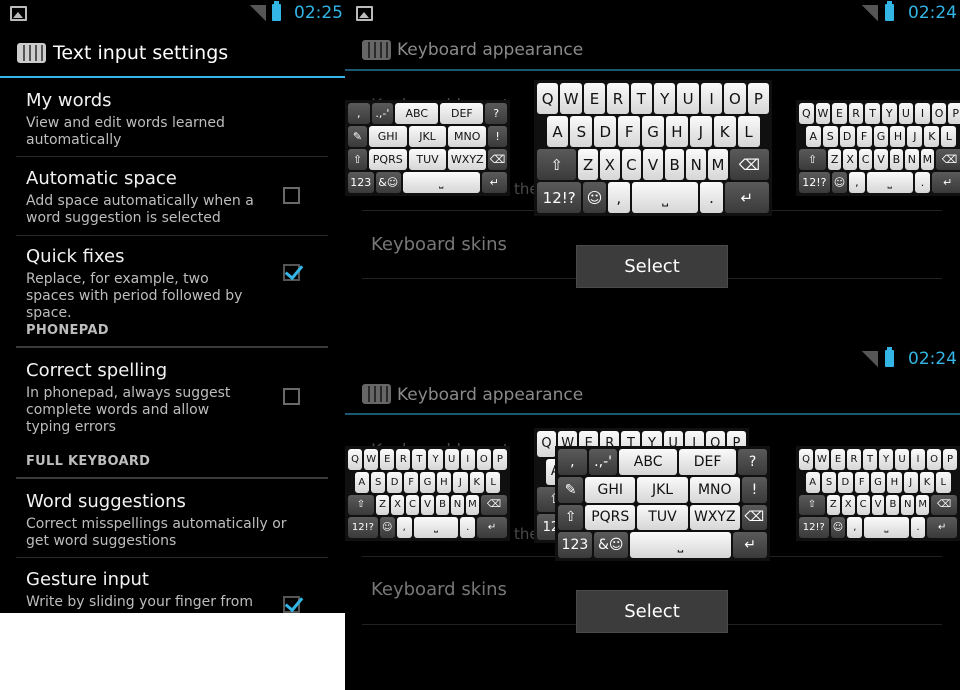 Image resolution: width=960 pixels, height=690 pixels. Describe the element at coordinates (291, 272) in the screenshot. I see `quick-fixes-checkbox` at that location.